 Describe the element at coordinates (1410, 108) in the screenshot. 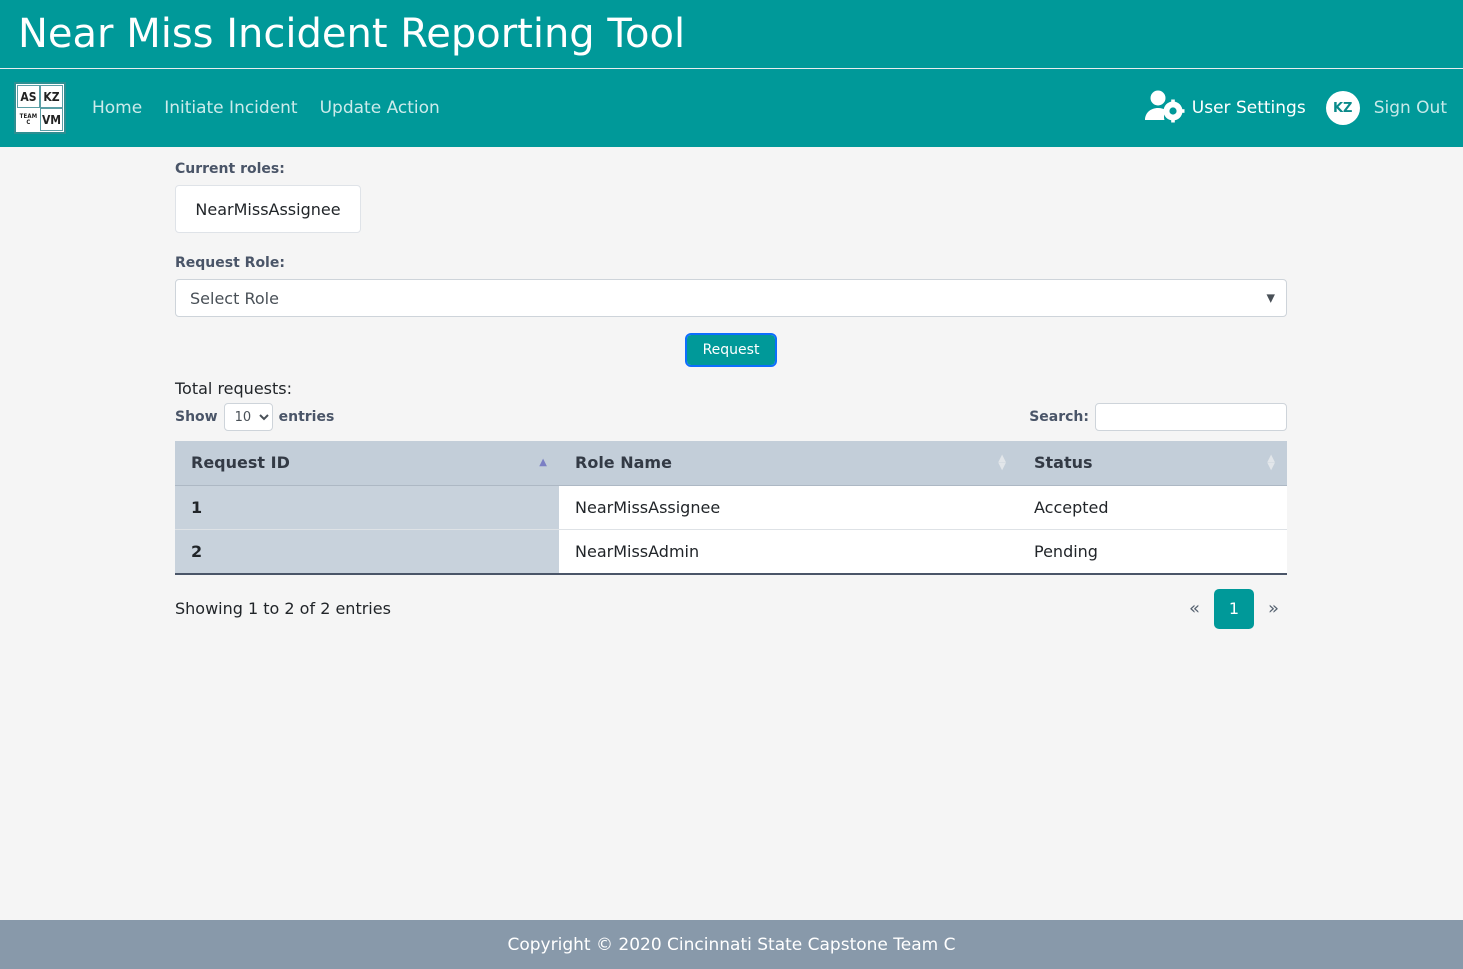

I see `sign-out-link: Sign Out` at that location.